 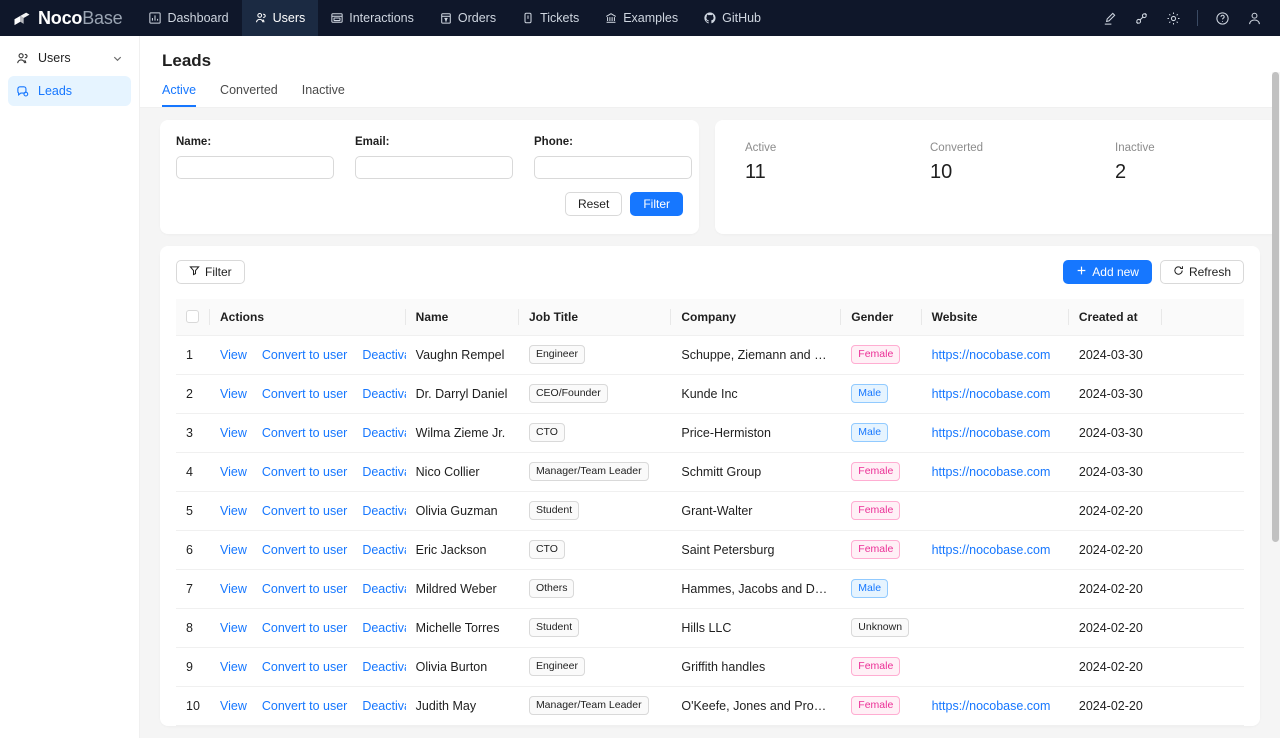 I want to click on table-filter-button: Filter, so click(x=210, y=272).